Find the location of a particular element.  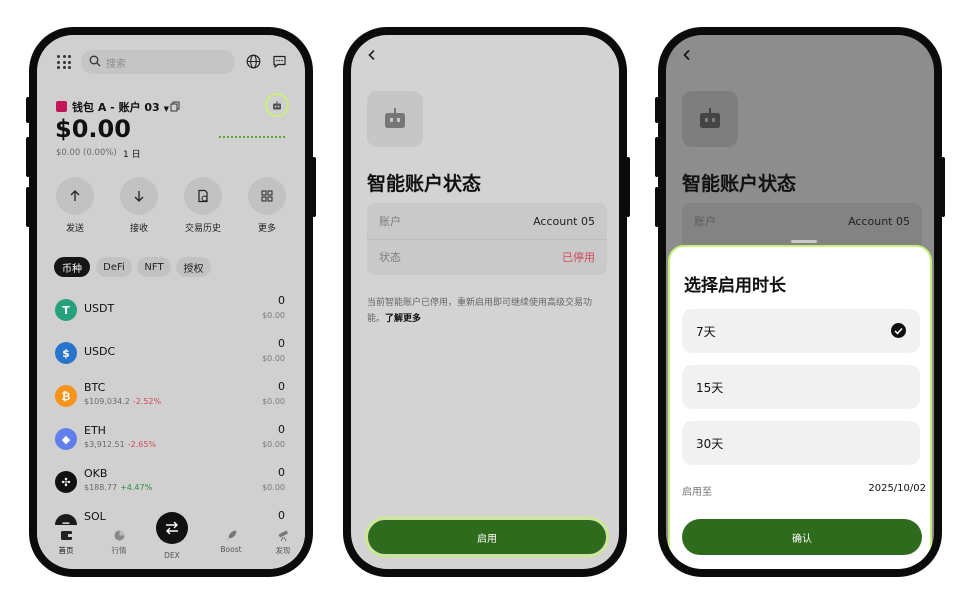

btc-icon: ₿ is located at coordinates (66, 396).